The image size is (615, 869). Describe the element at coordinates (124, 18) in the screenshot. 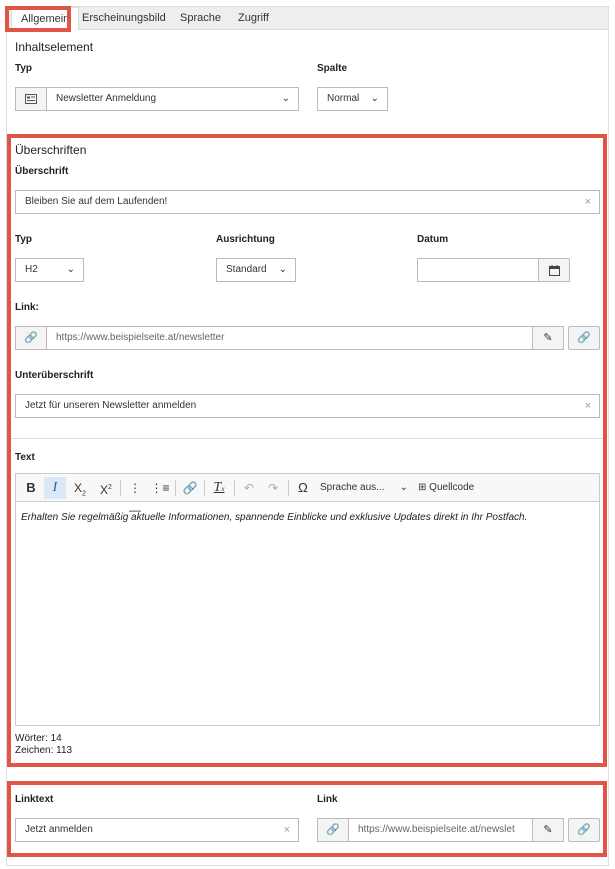

I see `tab-erscheinungsbild: Erscheinungsbild` at that location.